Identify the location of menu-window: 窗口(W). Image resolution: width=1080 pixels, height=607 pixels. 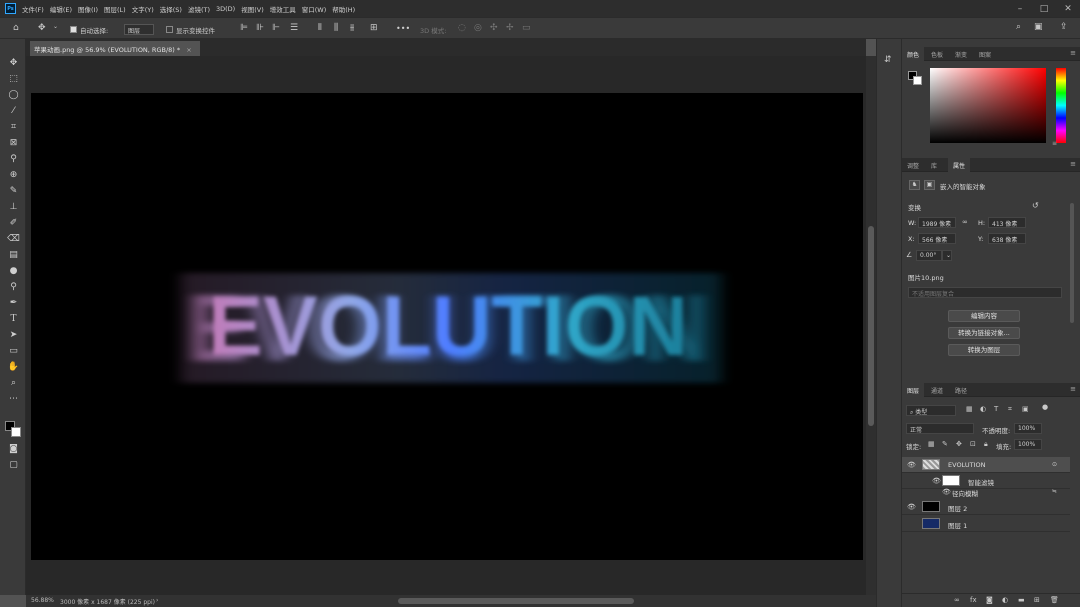
(314, 9).